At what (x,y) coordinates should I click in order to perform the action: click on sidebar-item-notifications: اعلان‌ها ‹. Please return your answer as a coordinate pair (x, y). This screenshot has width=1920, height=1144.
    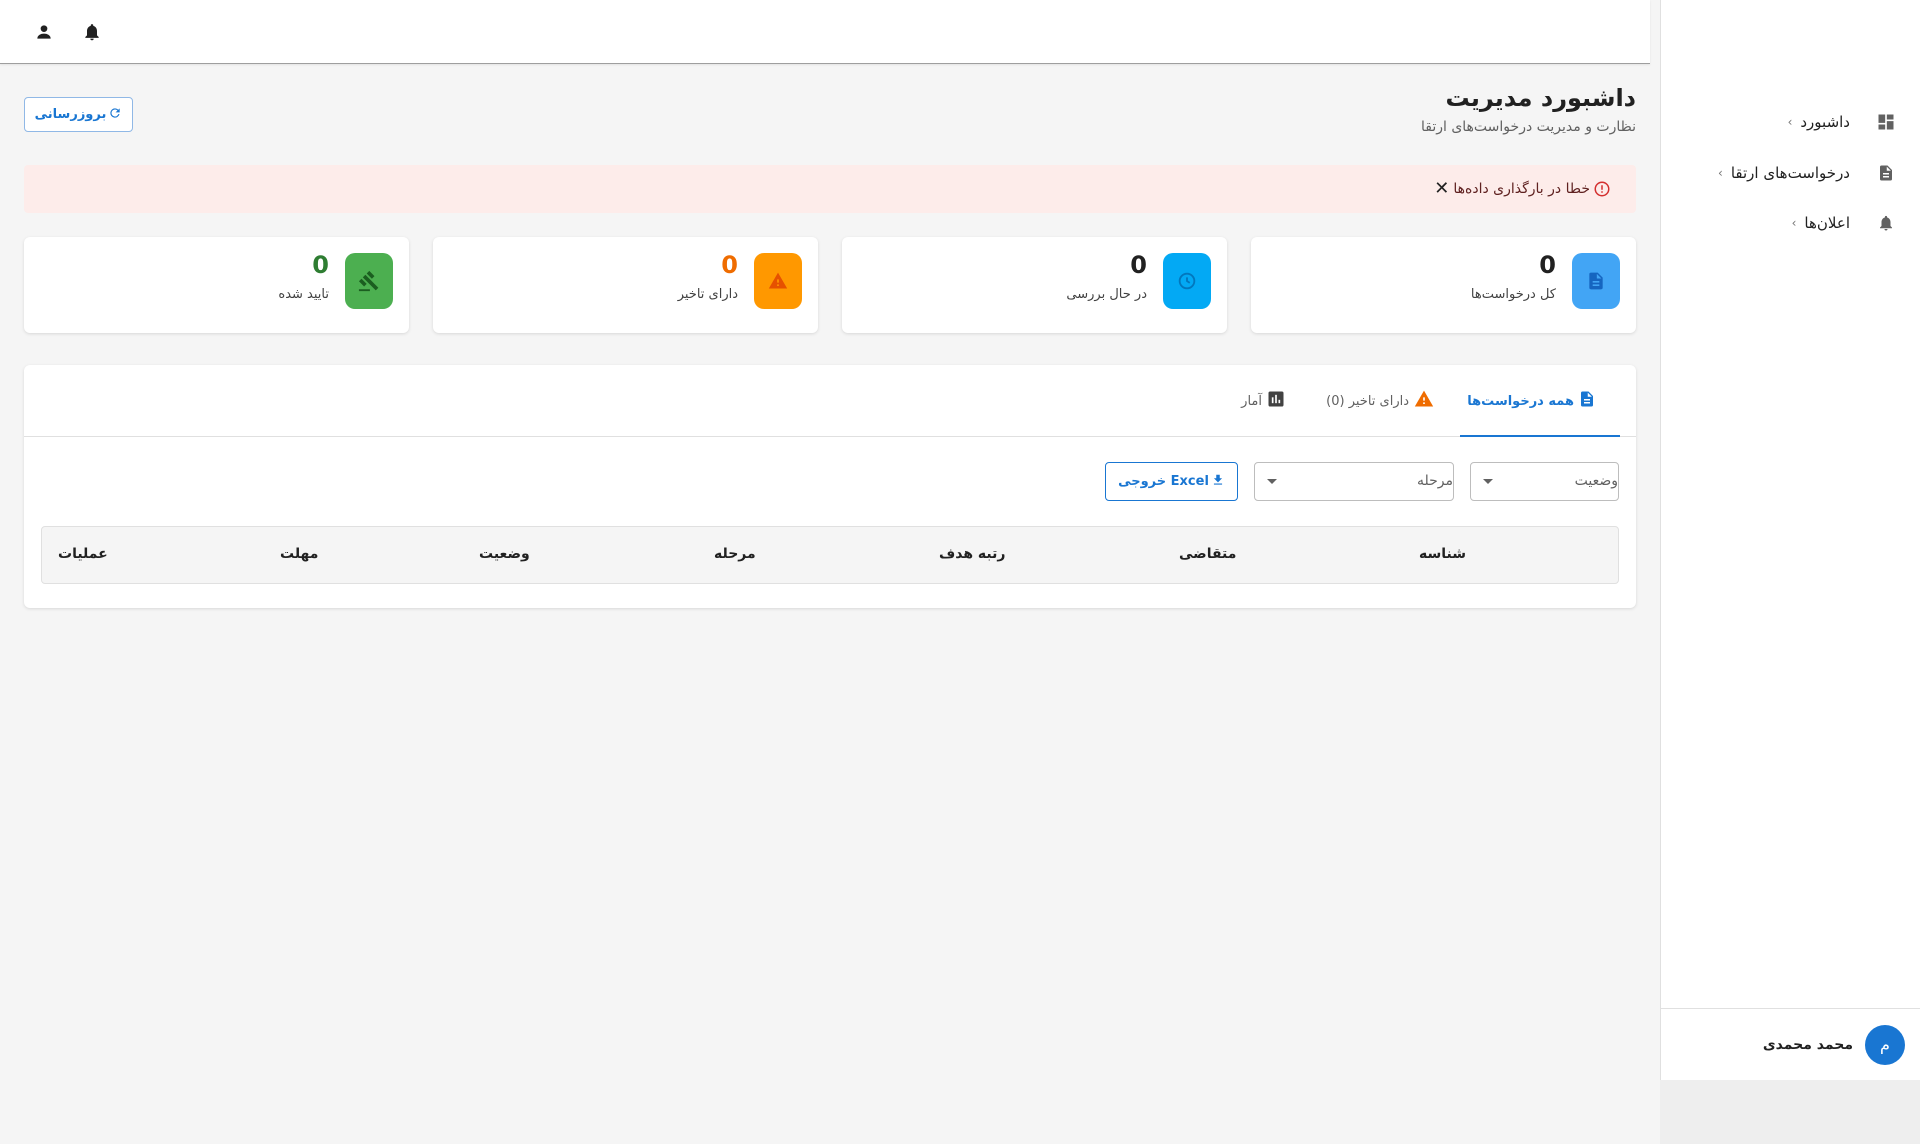
    Looking at the image, I should click on (1790, 223).